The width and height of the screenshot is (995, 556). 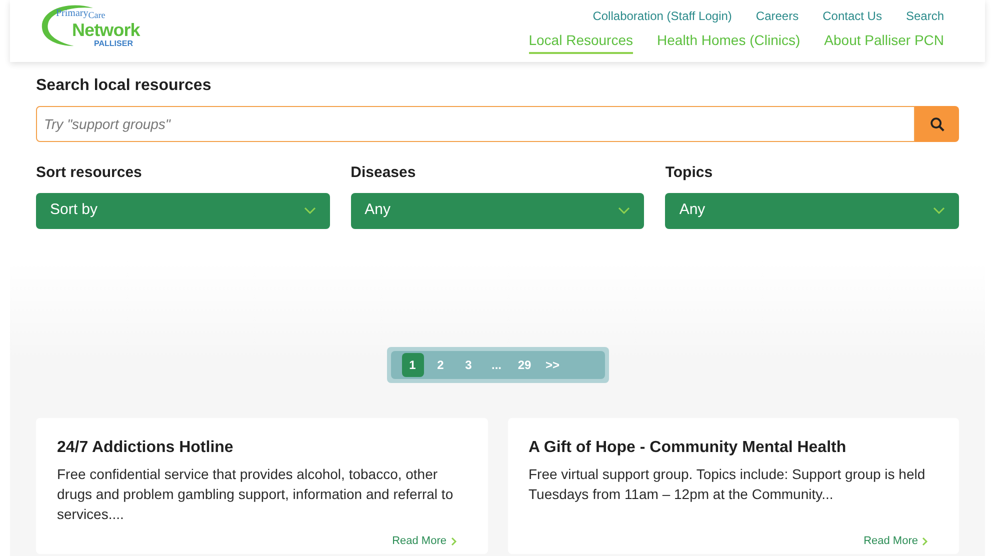 What do you see at coordinates (553, 364) in the screenshot?
I see `page-button: >>` at bounding box center [553, 364].